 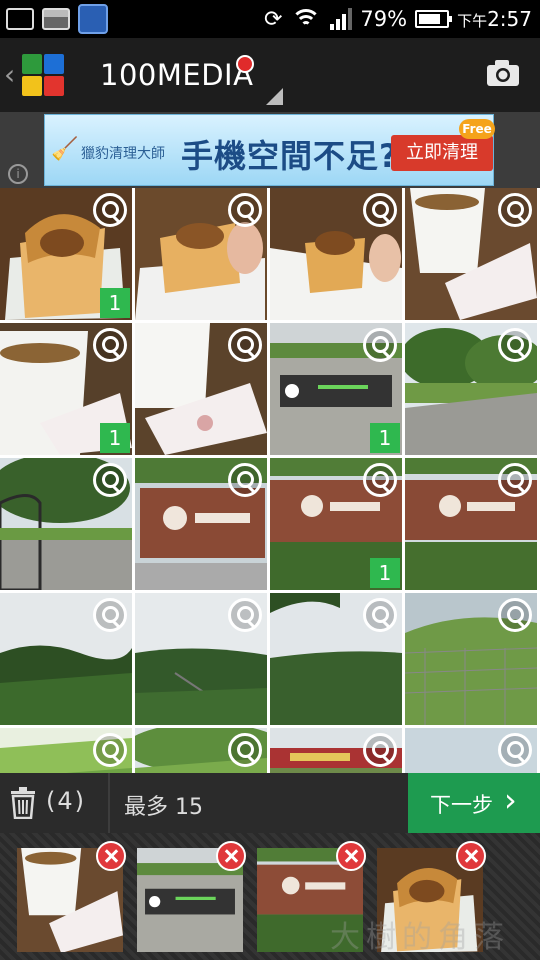 I want to click on status-icons-right: ⟳ 79% 下午2:57, so click(x=398, y=19).